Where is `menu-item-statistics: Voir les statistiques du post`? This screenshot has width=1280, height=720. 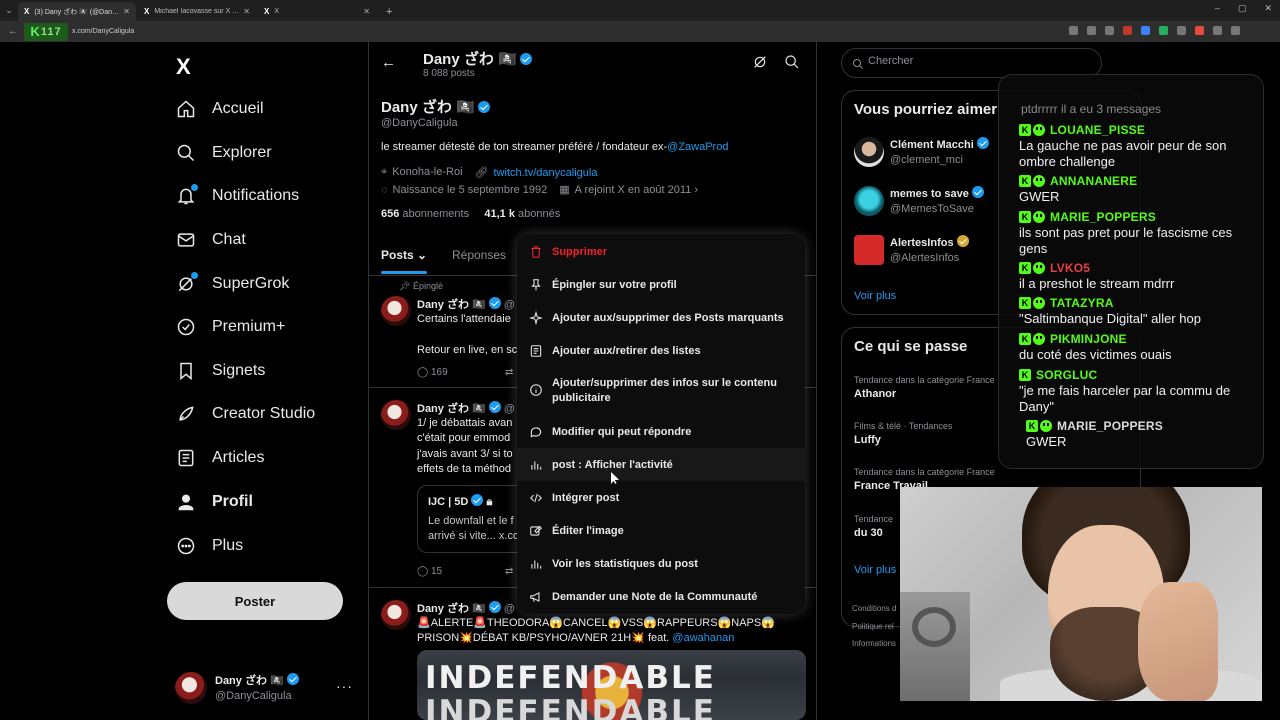
menu-item-statistics: Voir les statistiques du post is located at coordinates (661, 563).